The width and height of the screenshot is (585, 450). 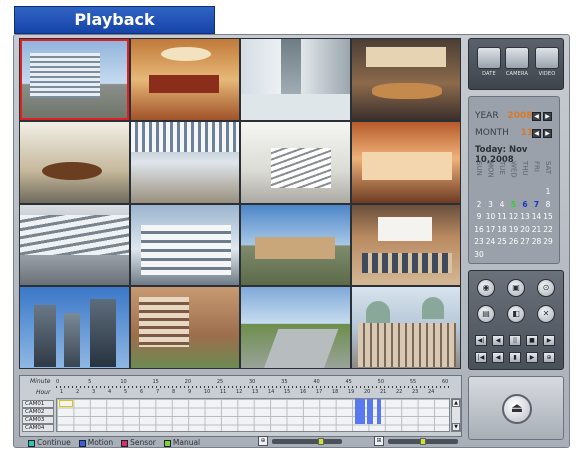 I want to click on calendar-day: 14, so click(x=537, y=216).